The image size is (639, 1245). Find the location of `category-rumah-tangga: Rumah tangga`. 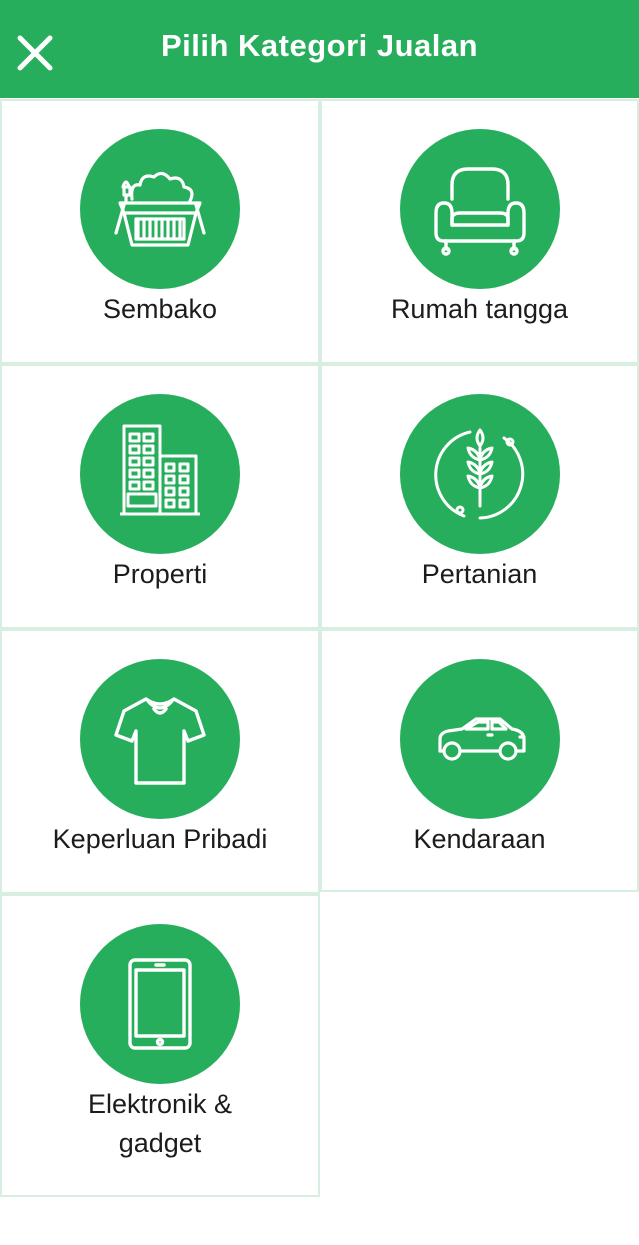

category-rumah-tangga: Rumah tangga is located at coordinates (479, 231).